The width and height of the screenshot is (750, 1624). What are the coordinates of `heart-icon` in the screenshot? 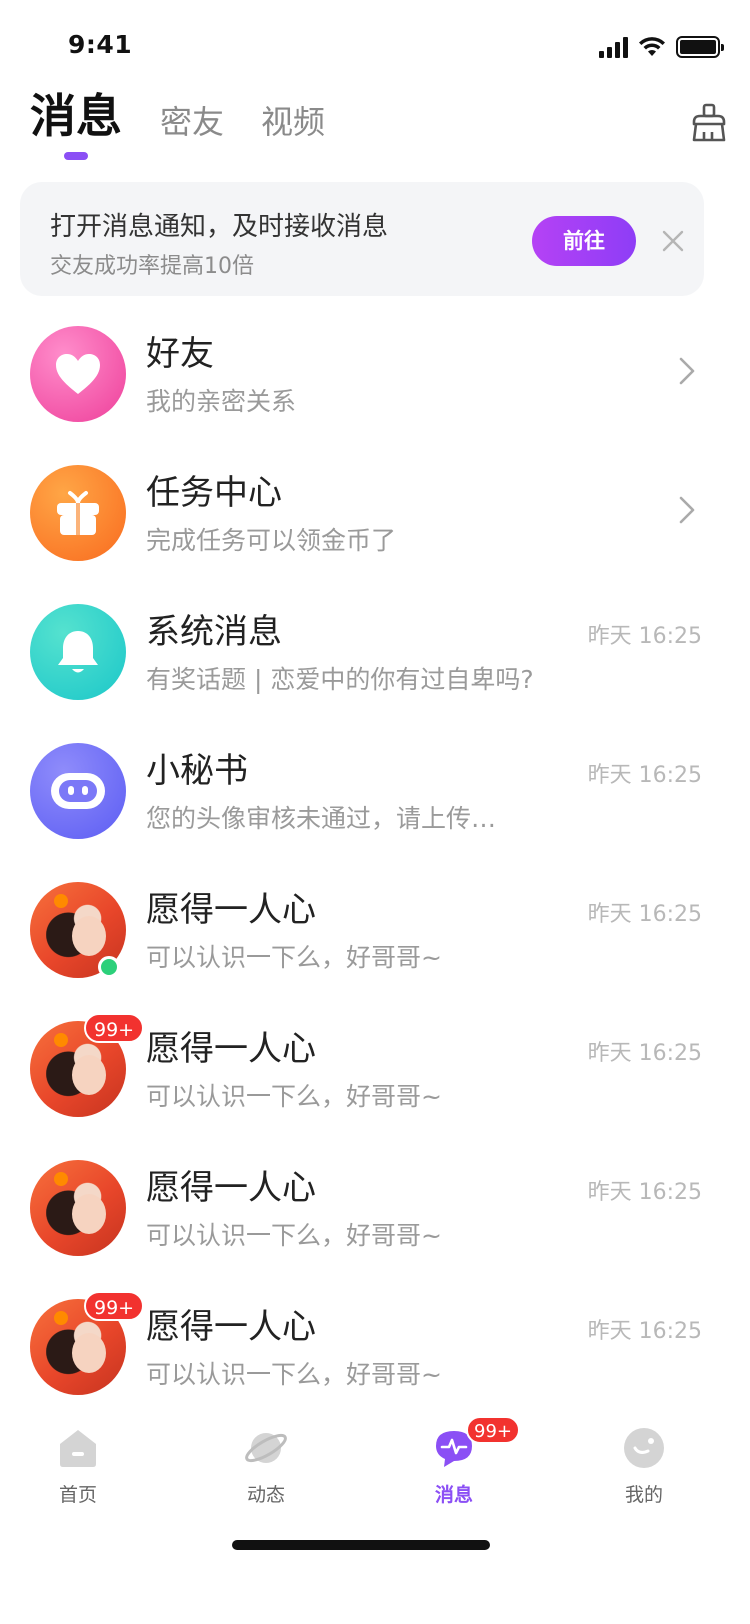 It's located at (78, 374).